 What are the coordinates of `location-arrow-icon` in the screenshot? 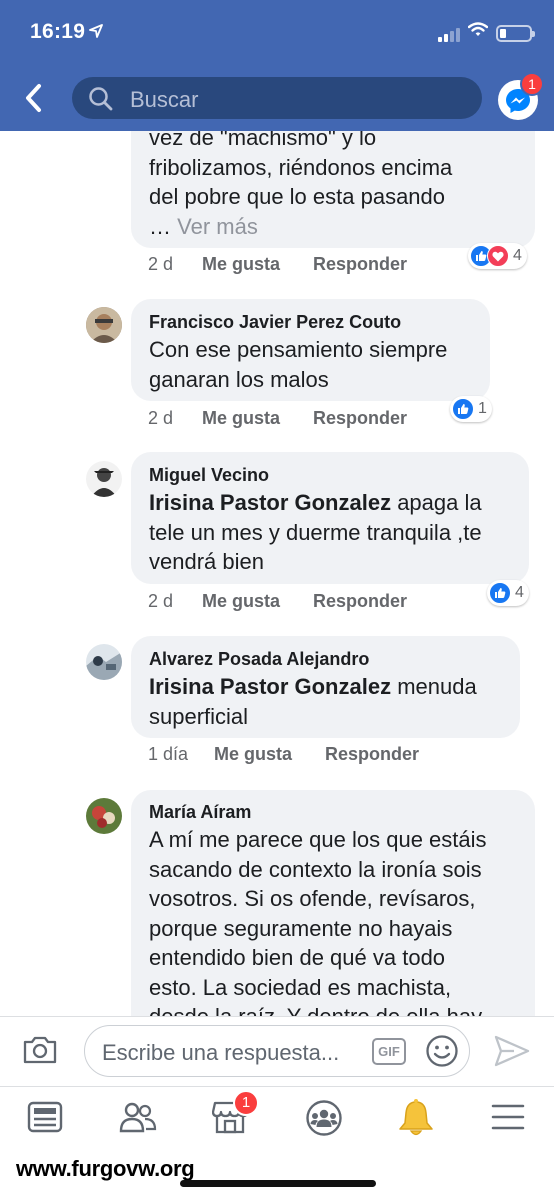 It's located at (96, 32).